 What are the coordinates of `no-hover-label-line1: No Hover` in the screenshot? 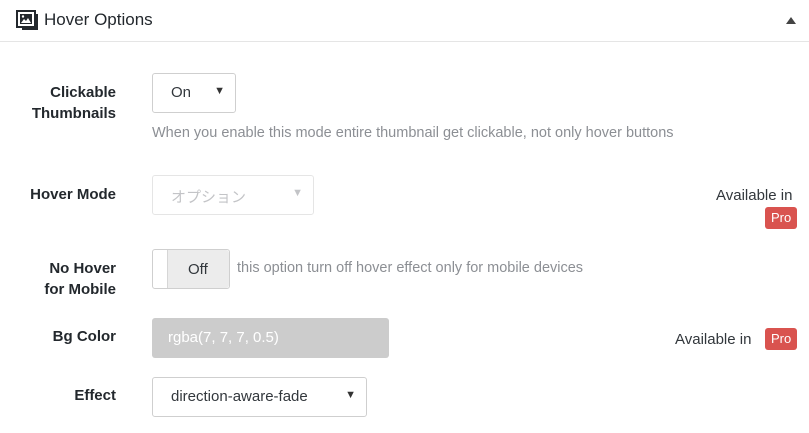 It's located at (82, 268).